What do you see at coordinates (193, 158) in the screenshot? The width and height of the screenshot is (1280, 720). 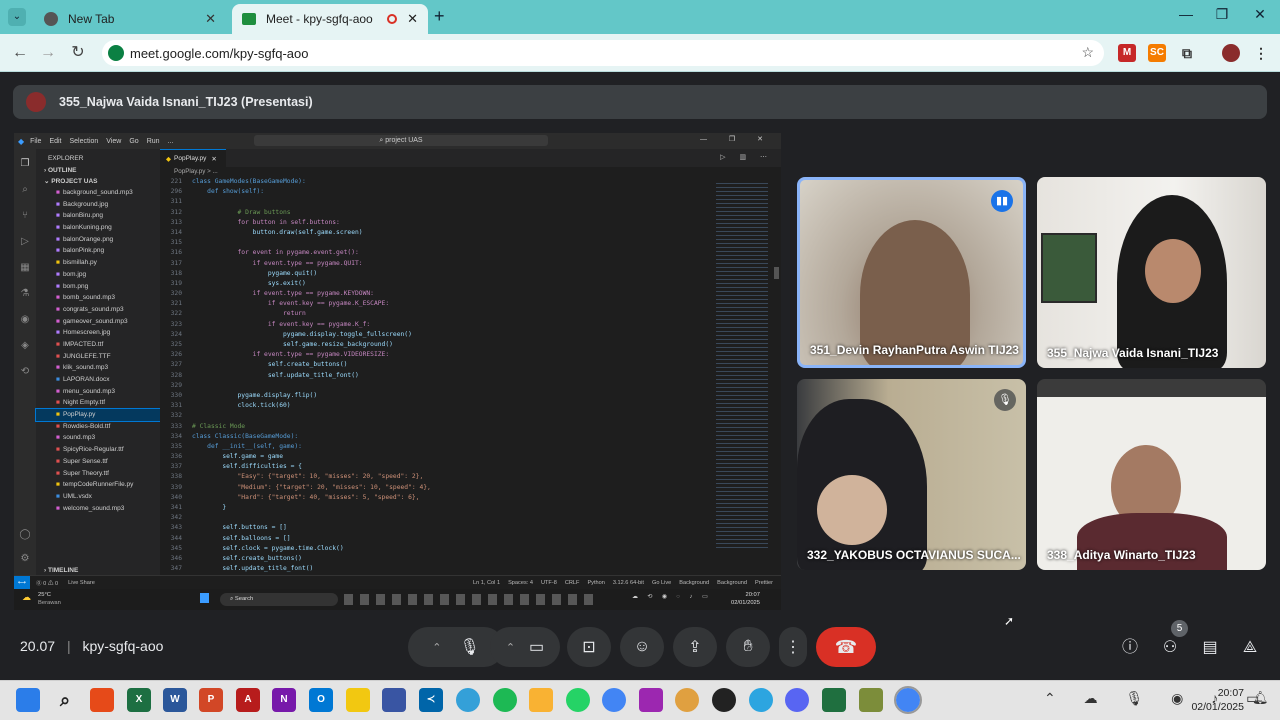 I see `editor-tab-popplay: ◆ PopPlay.py ✕` at bounding box center [193, 158].